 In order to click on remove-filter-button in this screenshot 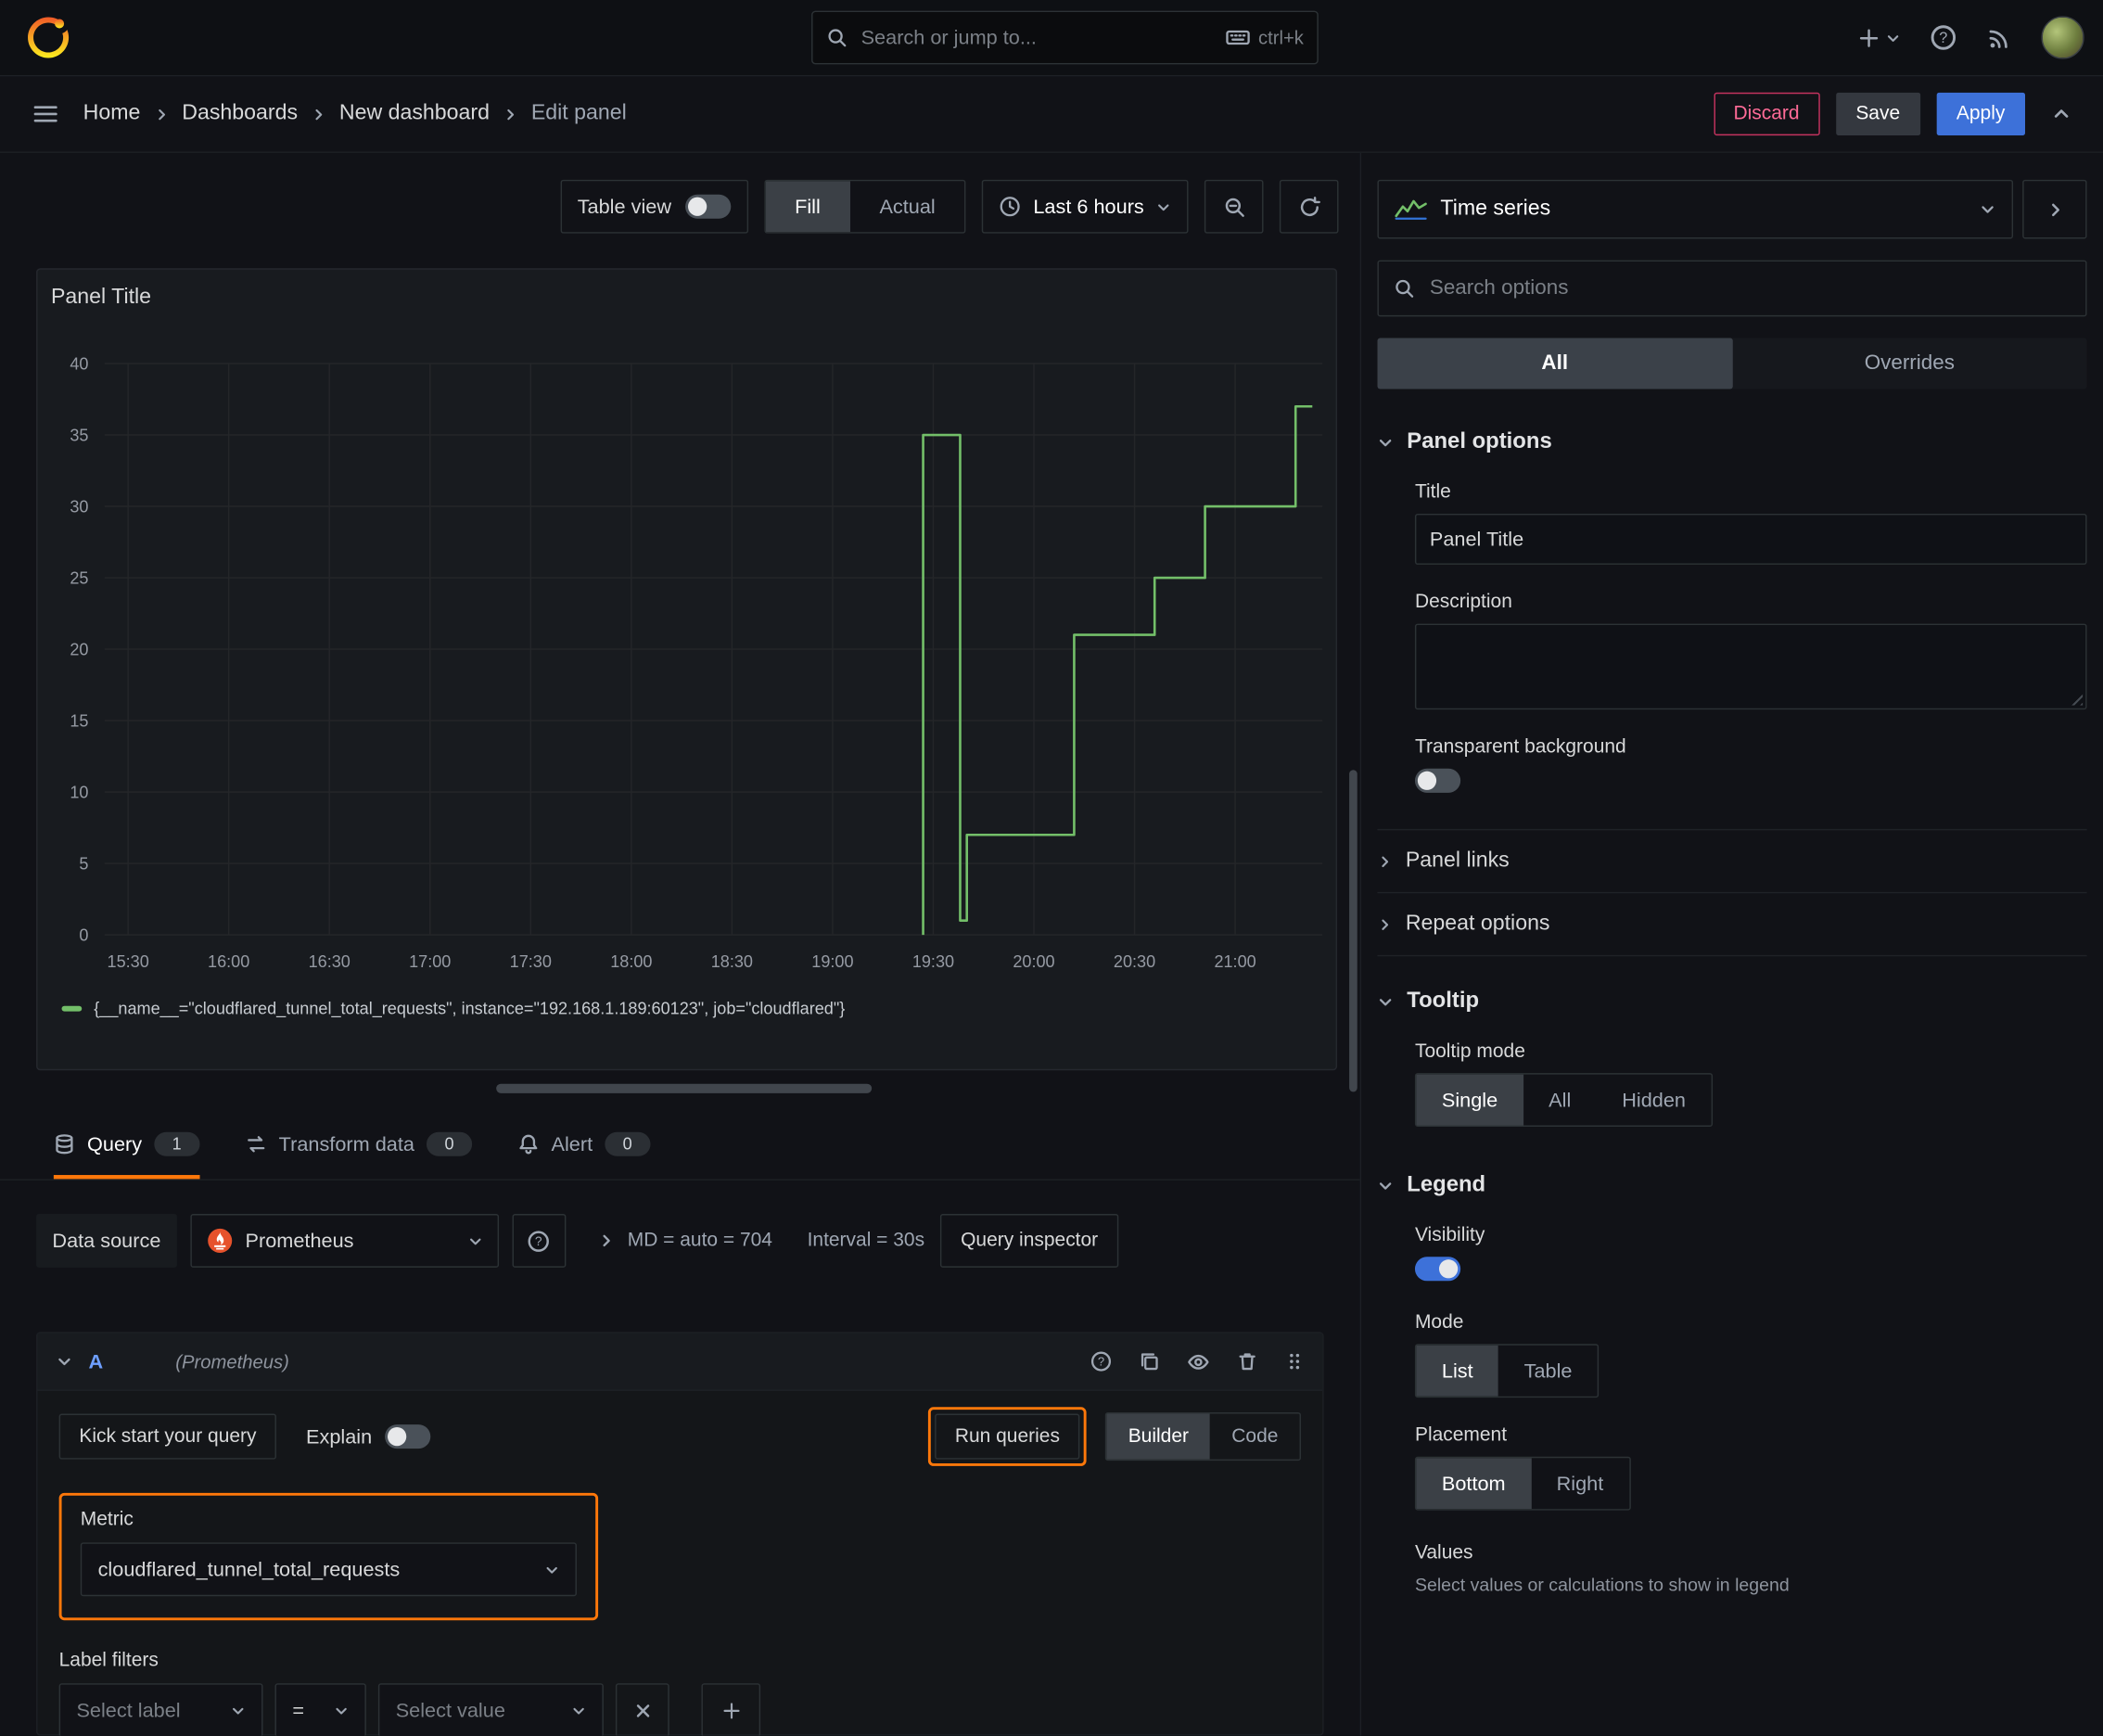, I will do `click(642, 1710)`.